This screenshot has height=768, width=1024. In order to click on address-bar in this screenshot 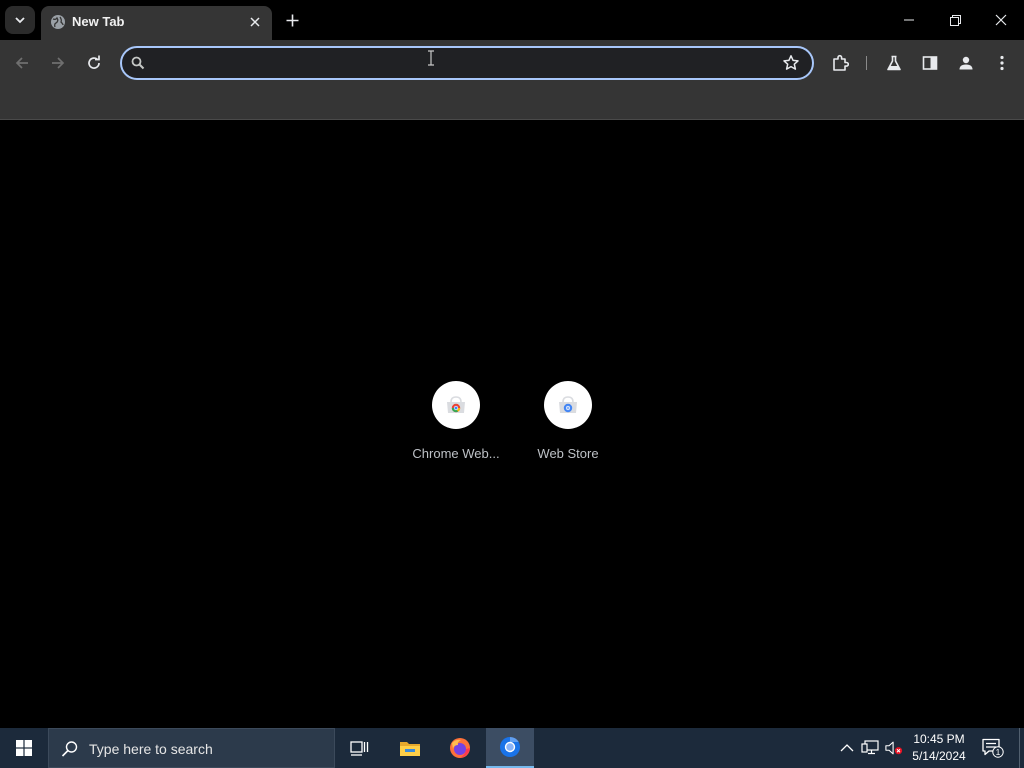, I will do `click(467, 63)`.